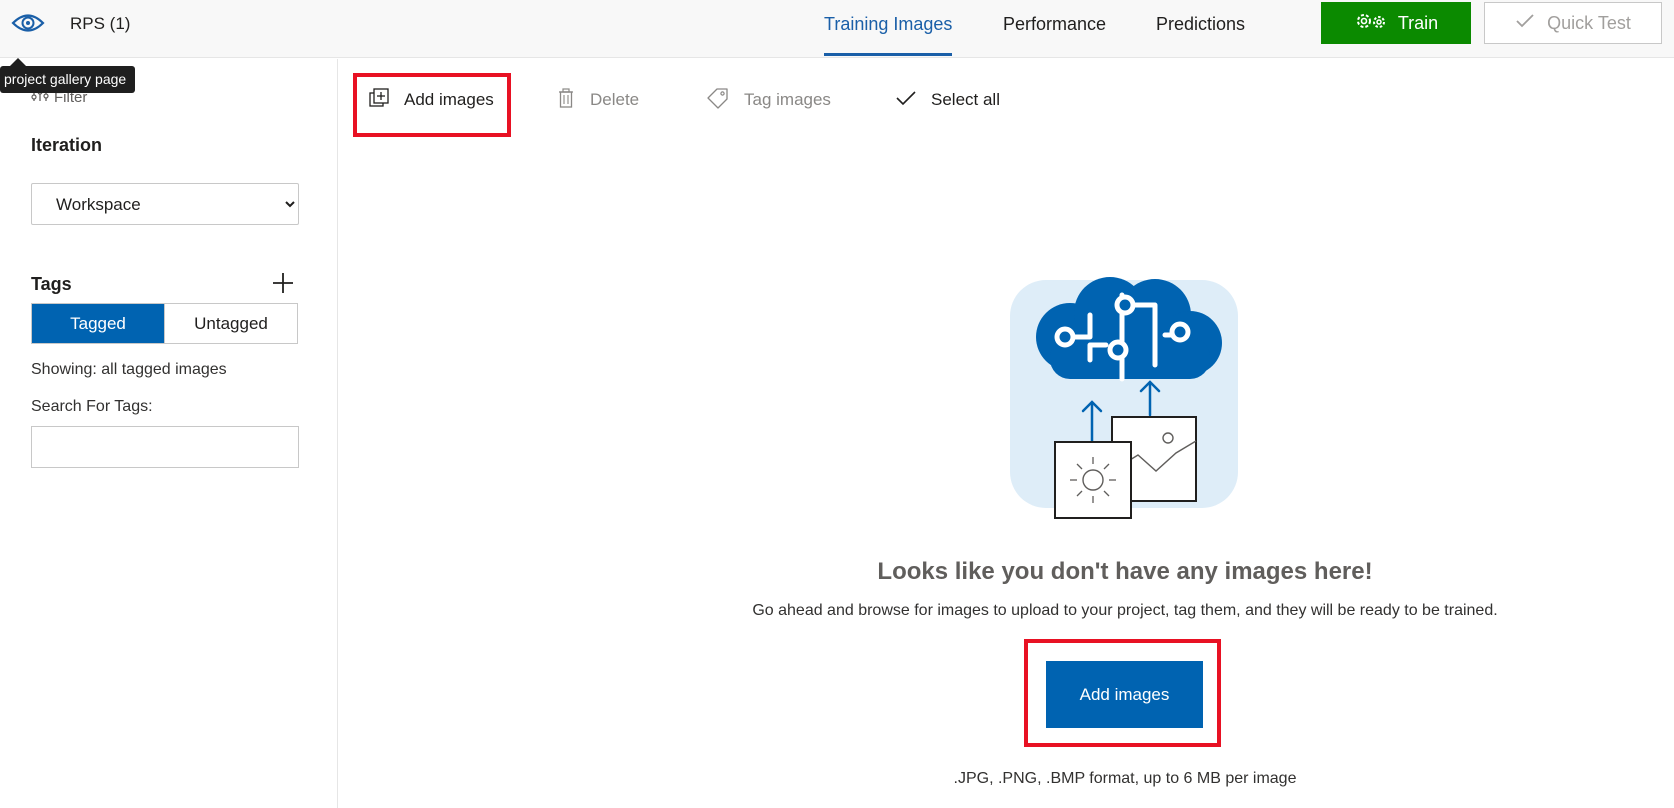  I want to click on tag-images-label: Tag images, so click(787, 99).